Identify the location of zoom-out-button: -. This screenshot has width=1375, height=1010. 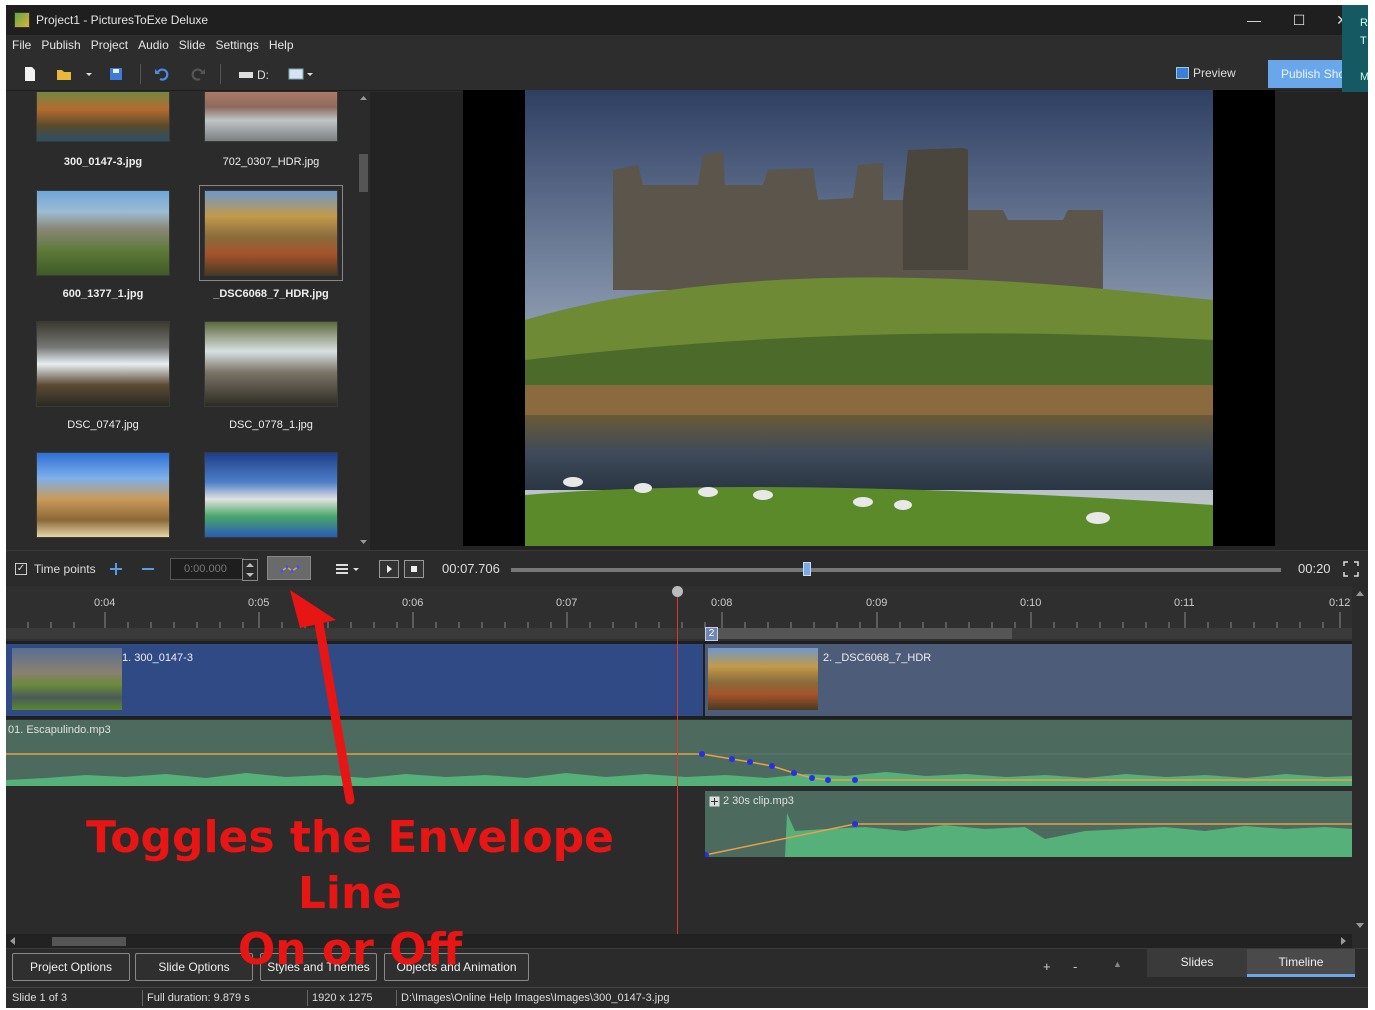
(1075, 966).